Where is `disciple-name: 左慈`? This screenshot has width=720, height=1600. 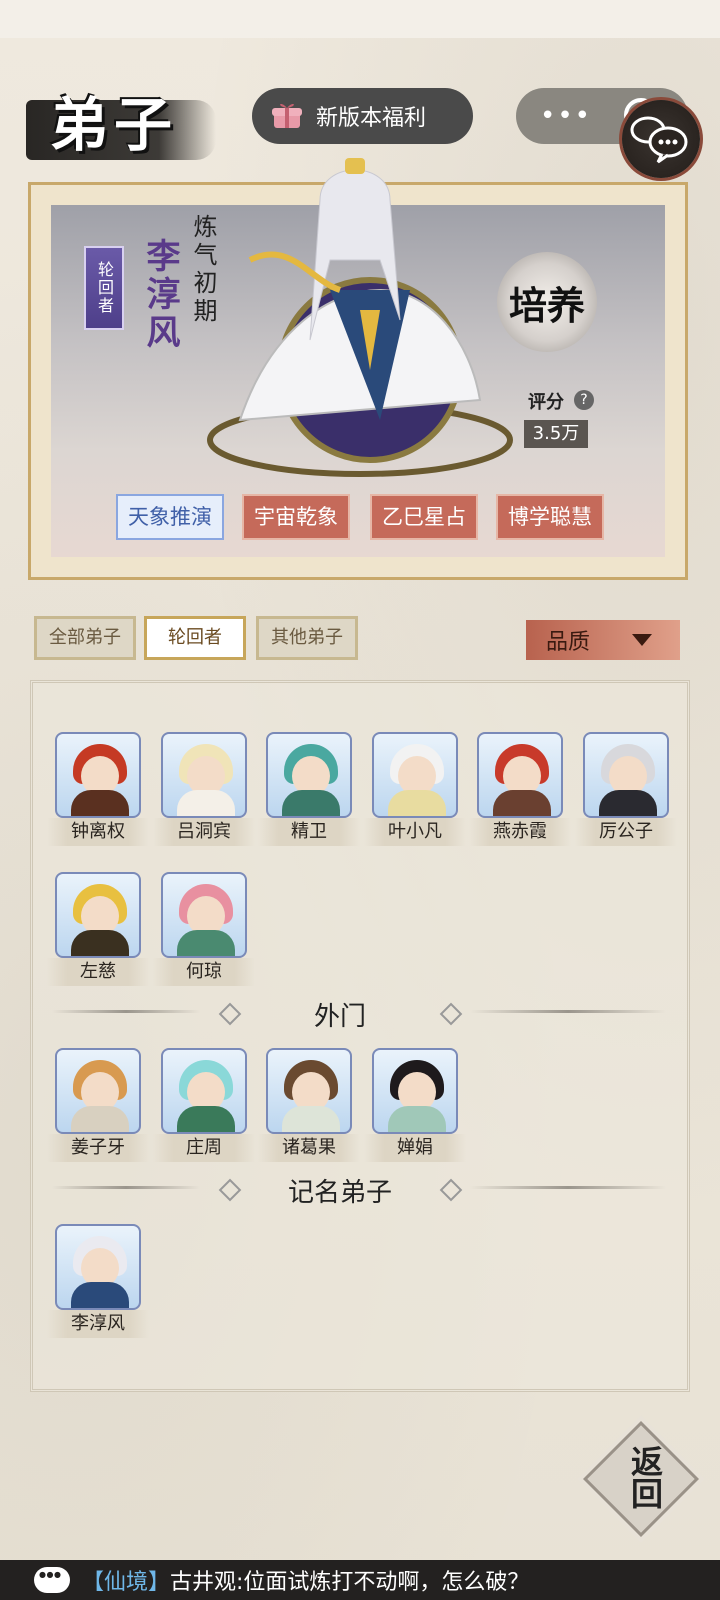
disciple-name: 左慈 is located at coordinates (98, 972).